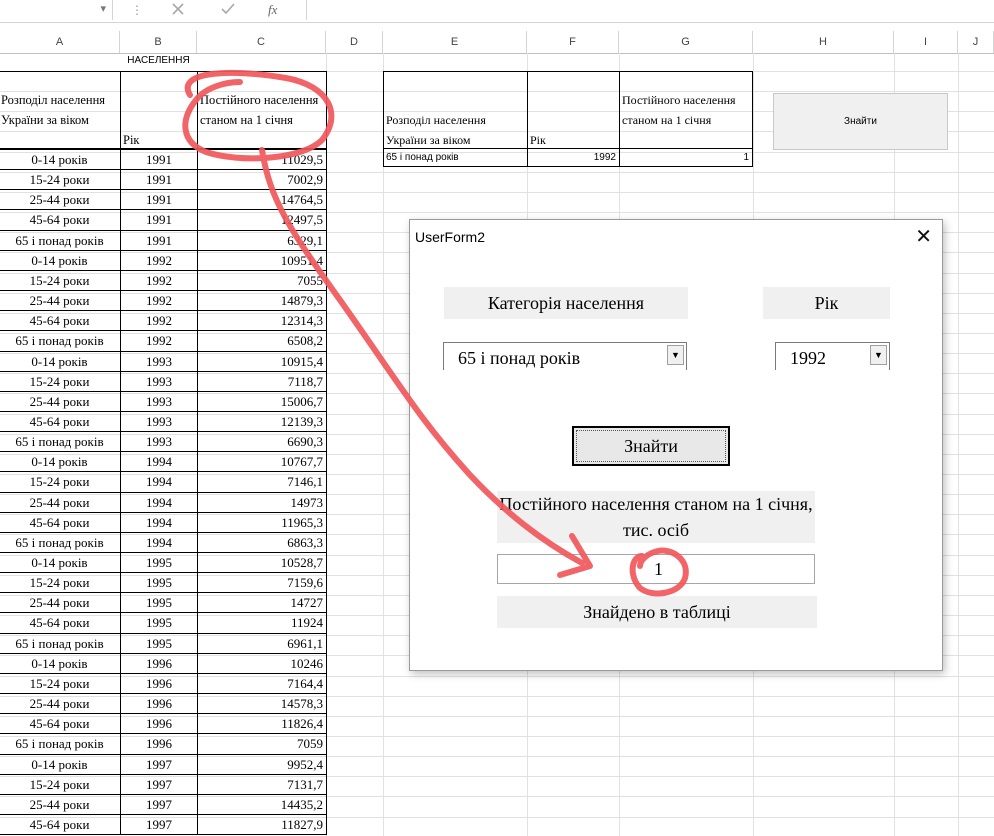 This screenshot has width=994, height=836. Describe the element at coordinates (565, 356) in the screenshot. I see `category-combobox: 65 і понад років ▼` at that location.